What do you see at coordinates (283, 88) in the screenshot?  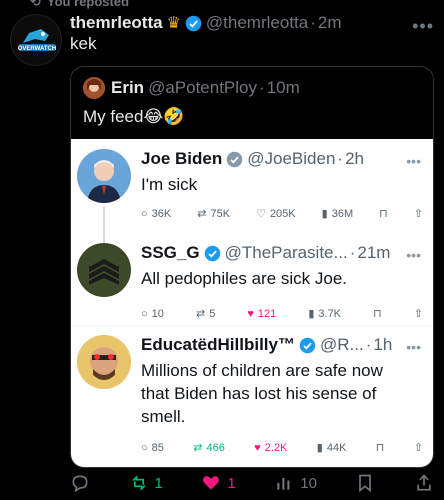 I see `timestamp: 10m` at bounding box center [283, 88].